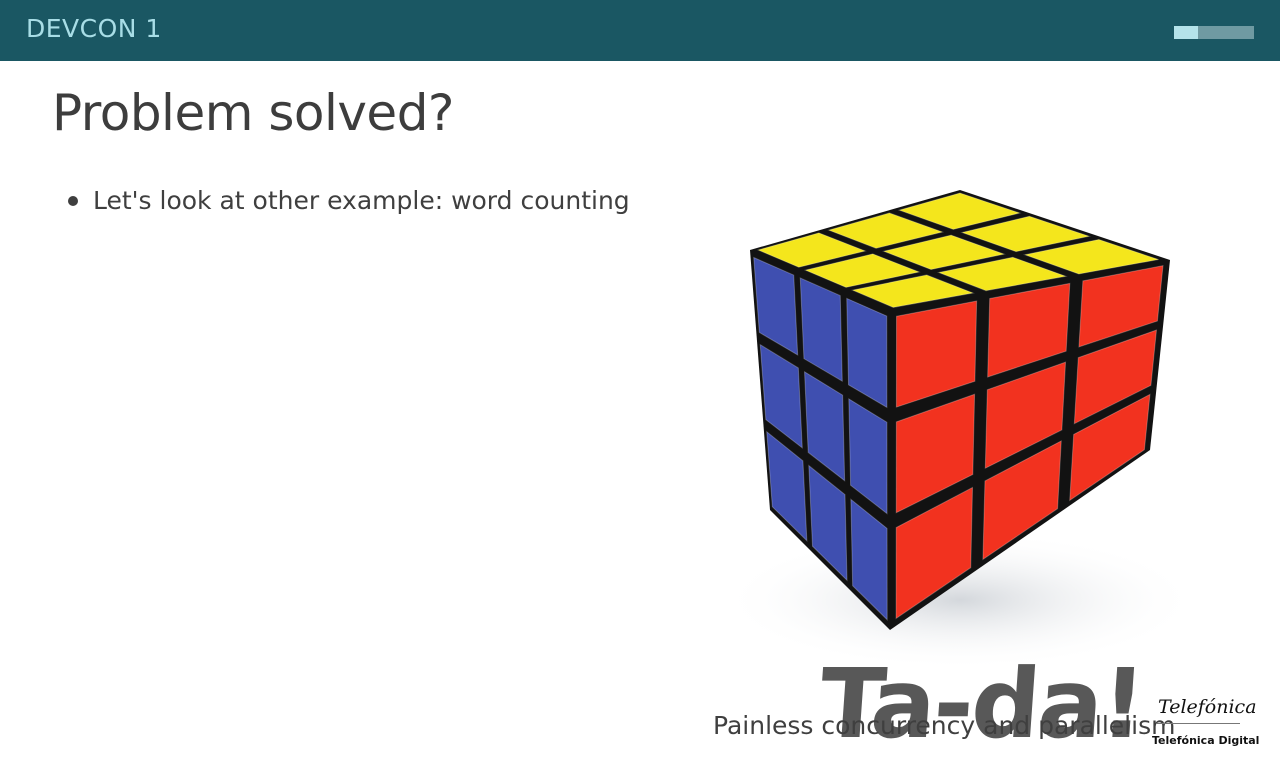 The image size is (1280, 768). What do you see at coordinates (1198, 723) in the screenshot?
I see `logo-divider` at bounding box center [1198, 723].